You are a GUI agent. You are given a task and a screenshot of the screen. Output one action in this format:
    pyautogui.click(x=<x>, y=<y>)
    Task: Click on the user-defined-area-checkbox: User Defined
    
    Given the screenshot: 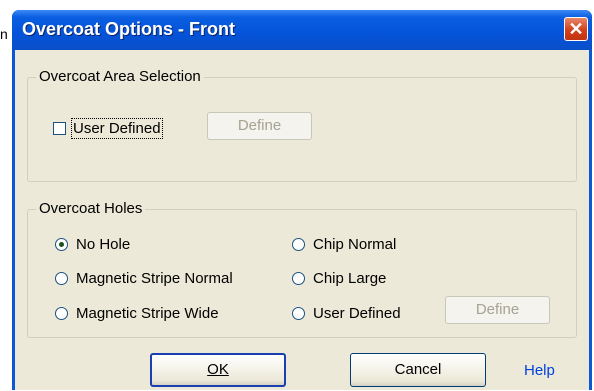 What is the action you would take?
    pyautogui.click(x=108, y=128)
    